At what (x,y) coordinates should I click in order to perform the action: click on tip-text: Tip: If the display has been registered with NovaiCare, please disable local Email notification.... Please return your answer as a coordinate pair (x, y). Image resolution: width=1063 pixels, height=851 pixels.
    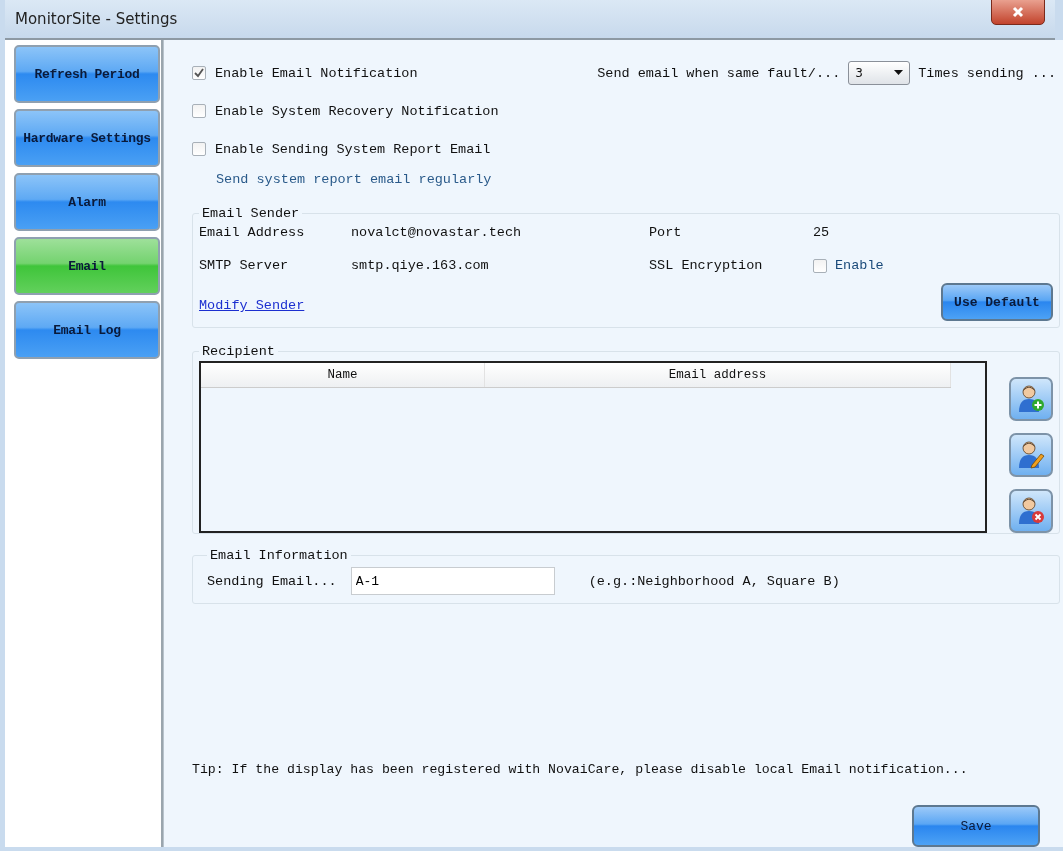
    Looking at the image, I should click on (580, 769).